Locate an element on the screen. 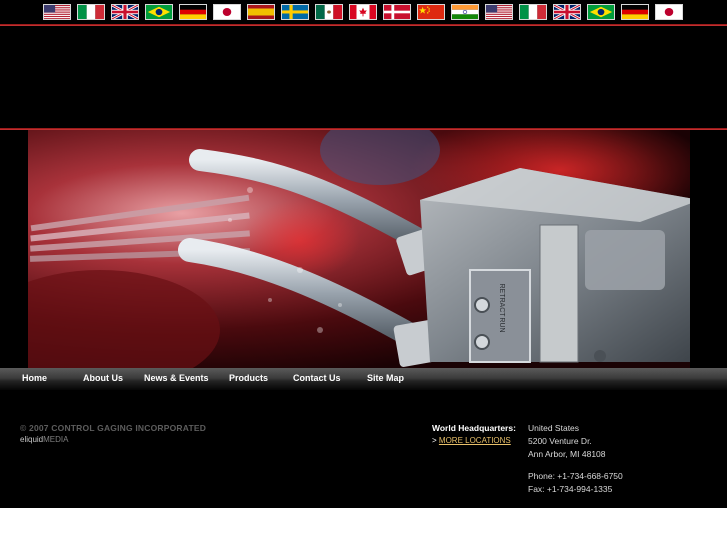  china-flag-icon is located at coordinates (431, 12).